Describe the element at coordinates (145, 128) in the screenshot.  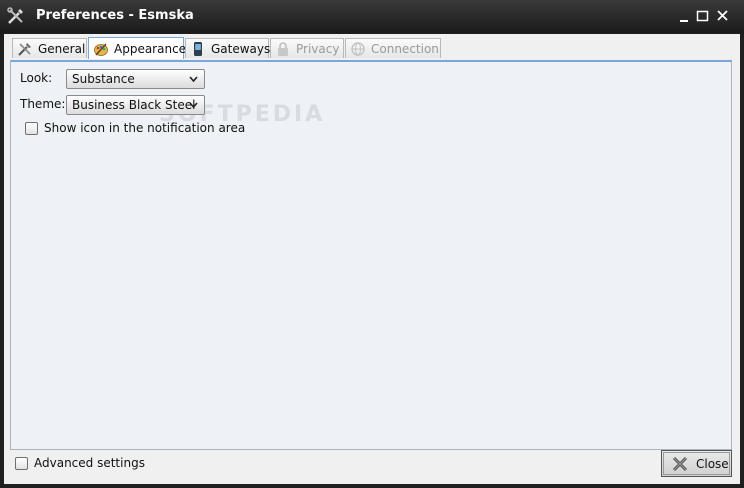
I see `notification-label: Show icon in the notification area` at that location.